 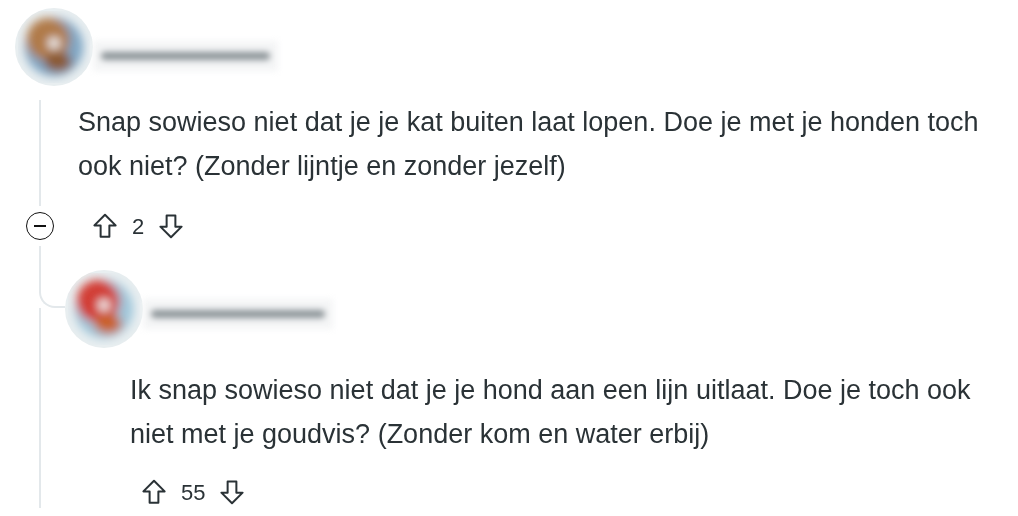 What do you see at coordinates (138, 226) in the screenshot?
I see `vote-count: 2` at bounding box center [138, 226].